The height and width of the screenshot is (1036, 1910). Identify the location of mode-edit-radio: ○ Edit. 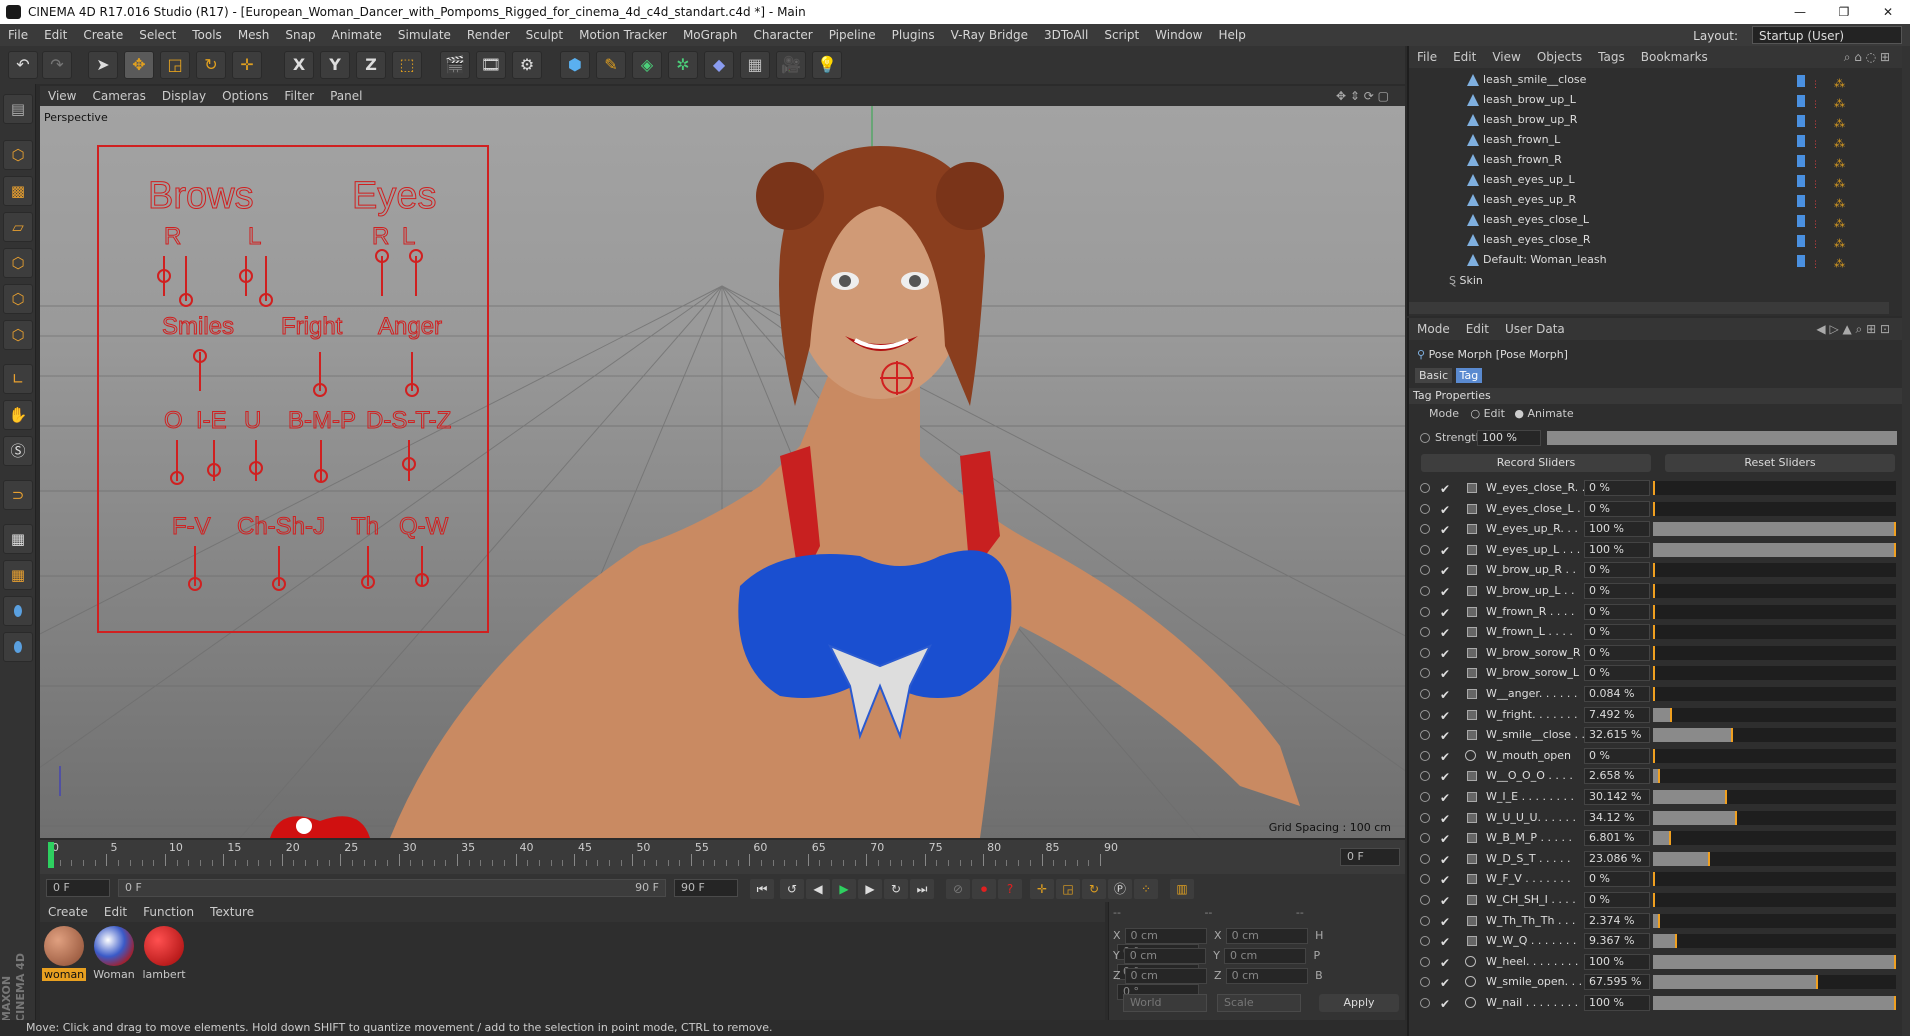
(1487, 413).